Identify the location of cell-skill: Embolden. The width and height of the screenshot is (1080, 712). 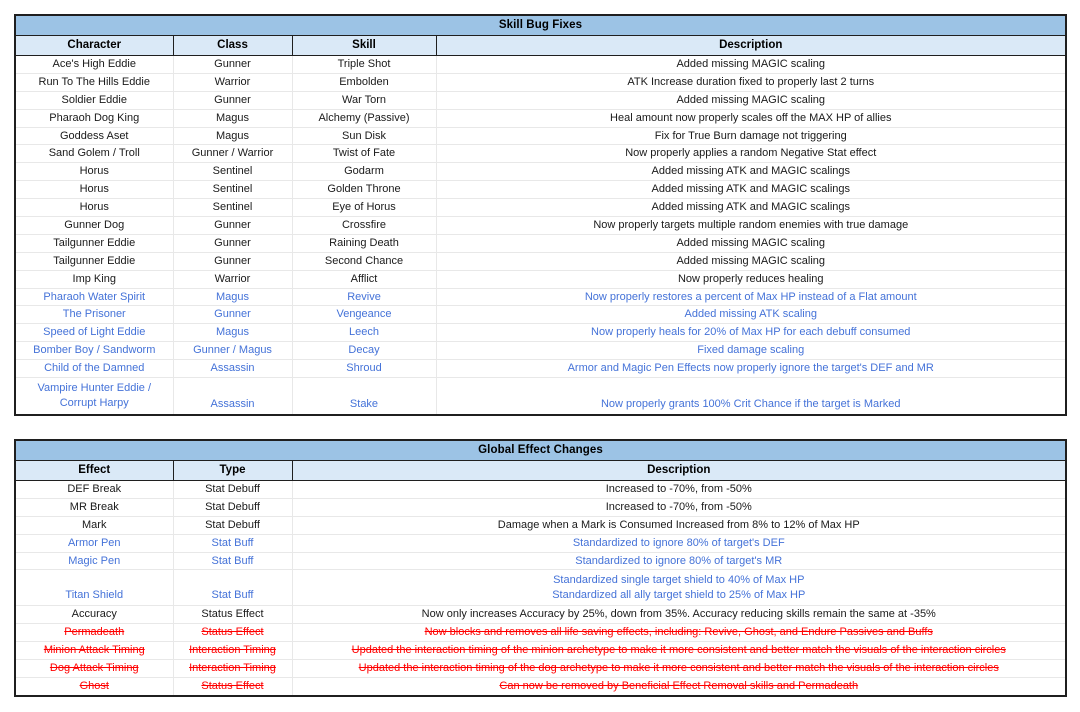
(364, 82).